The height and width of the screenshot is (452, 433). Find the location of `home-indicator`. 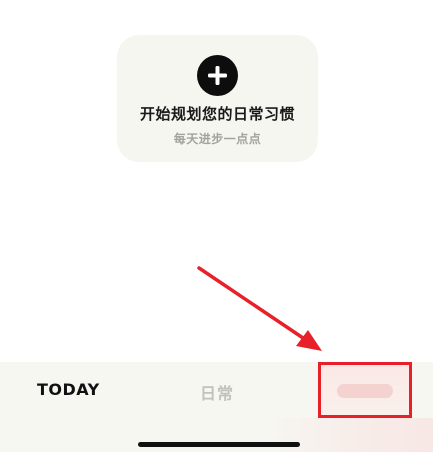

home-indicator is located at coordinates (219, 444).